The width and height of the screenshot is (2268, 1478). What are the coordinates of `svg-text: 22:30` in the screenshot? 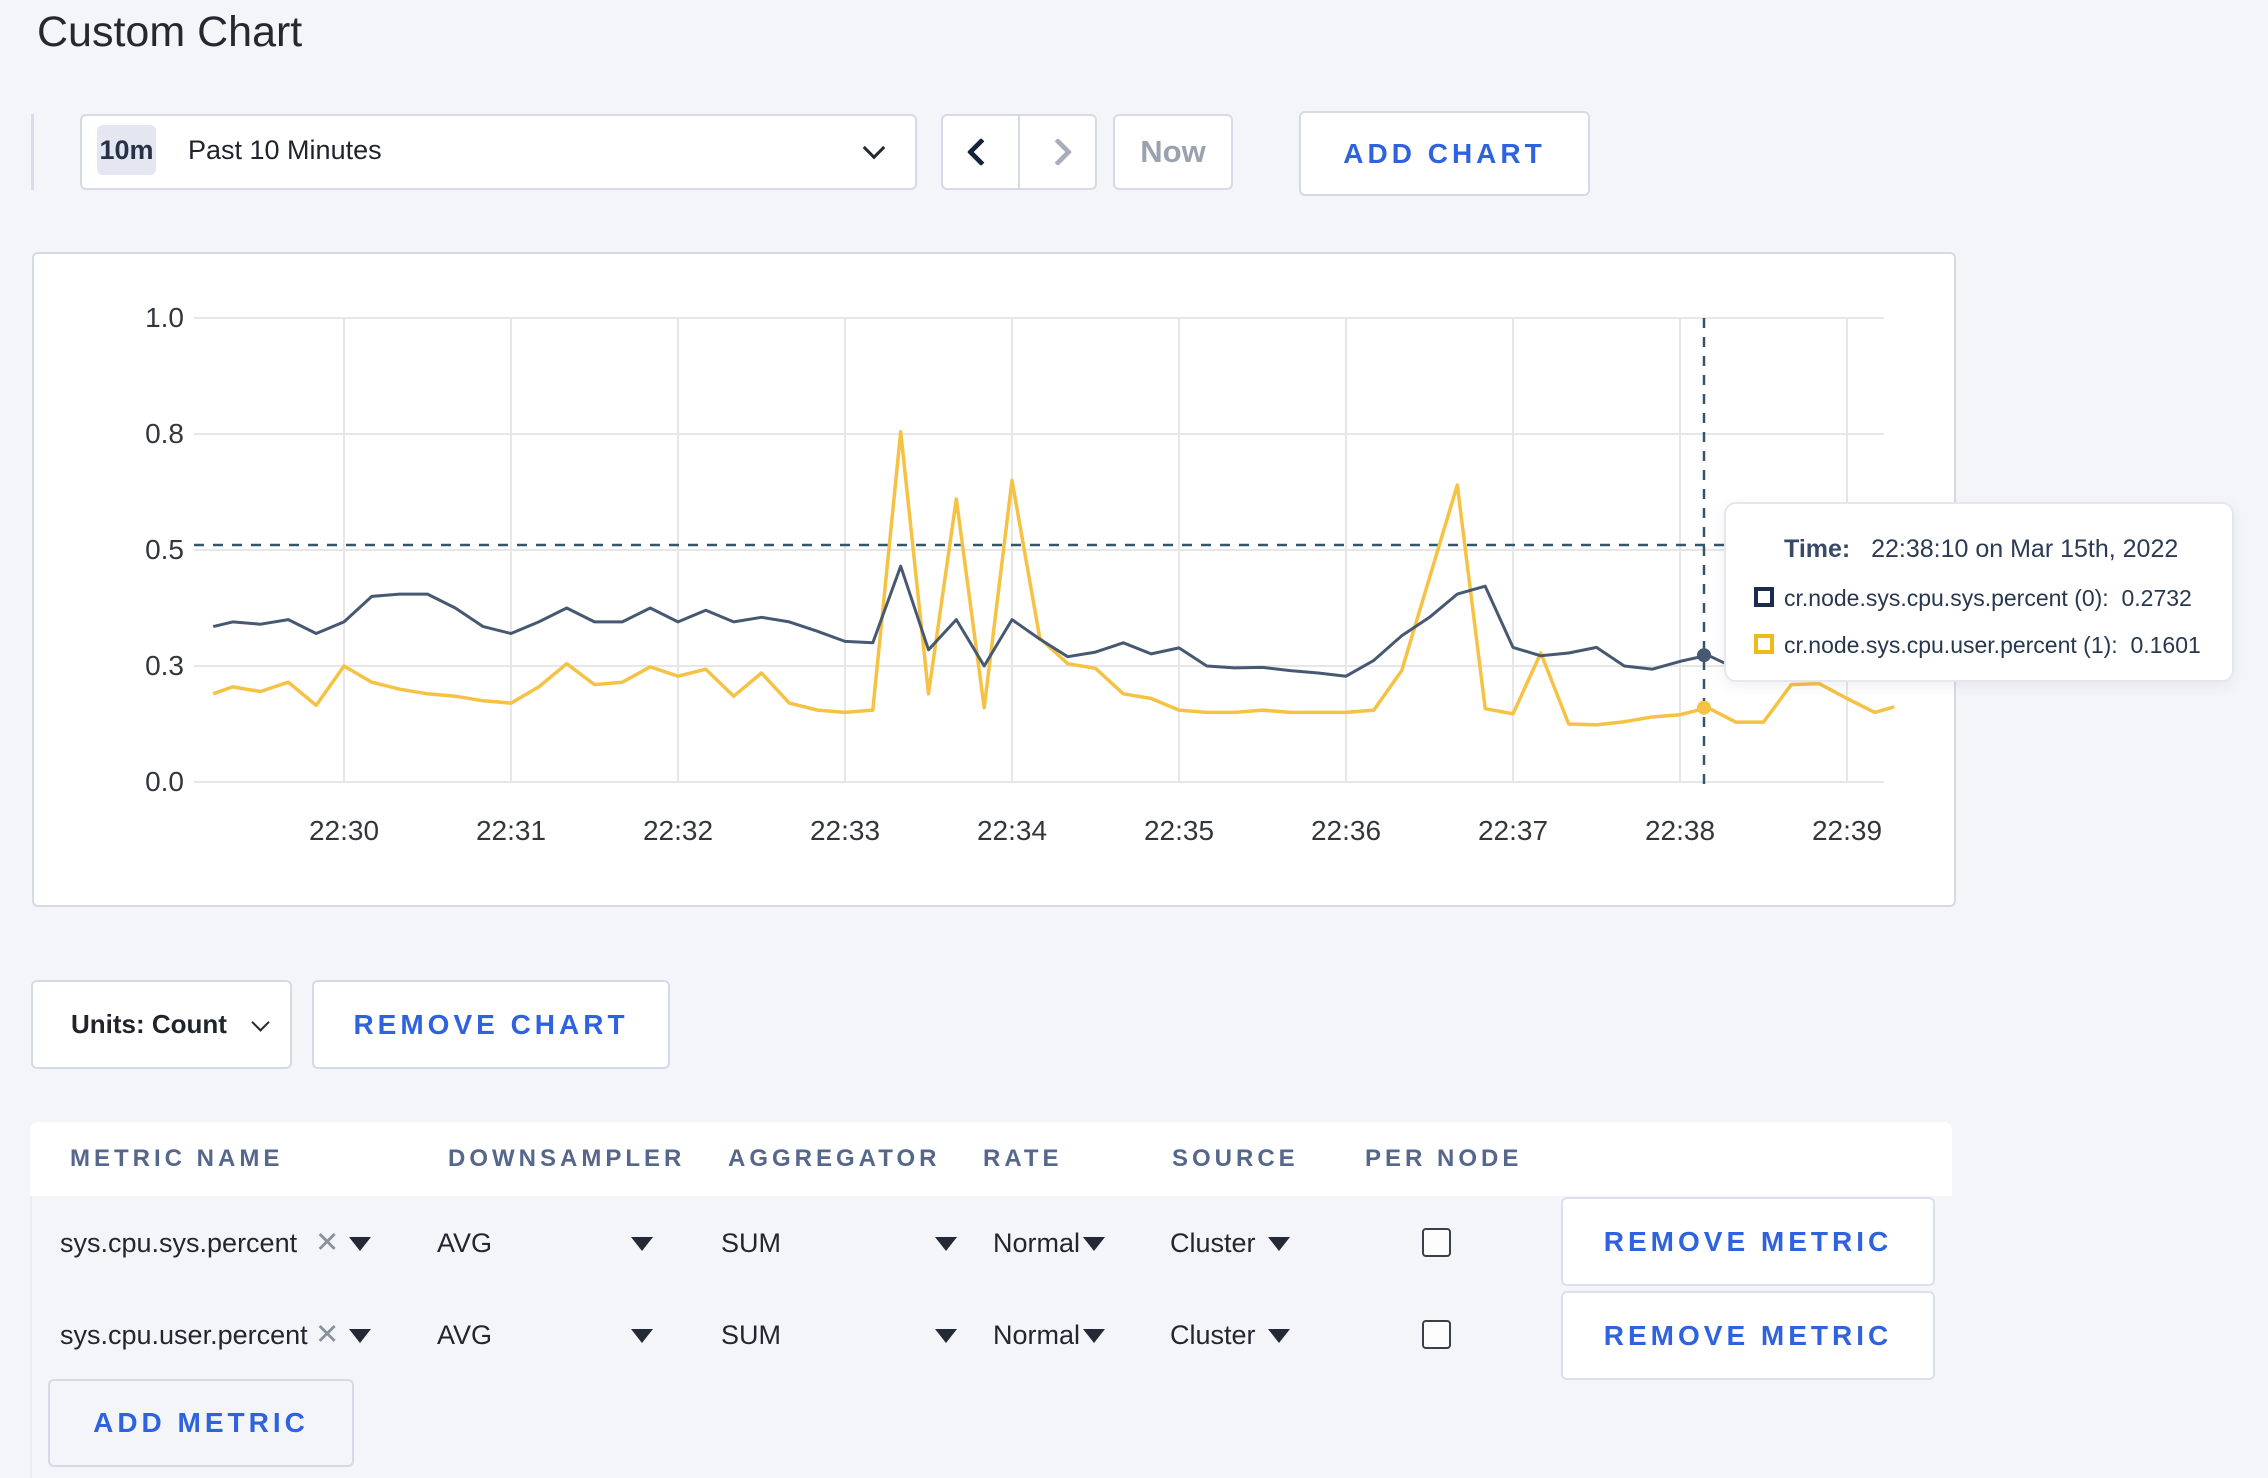 It's located at (344, 830).